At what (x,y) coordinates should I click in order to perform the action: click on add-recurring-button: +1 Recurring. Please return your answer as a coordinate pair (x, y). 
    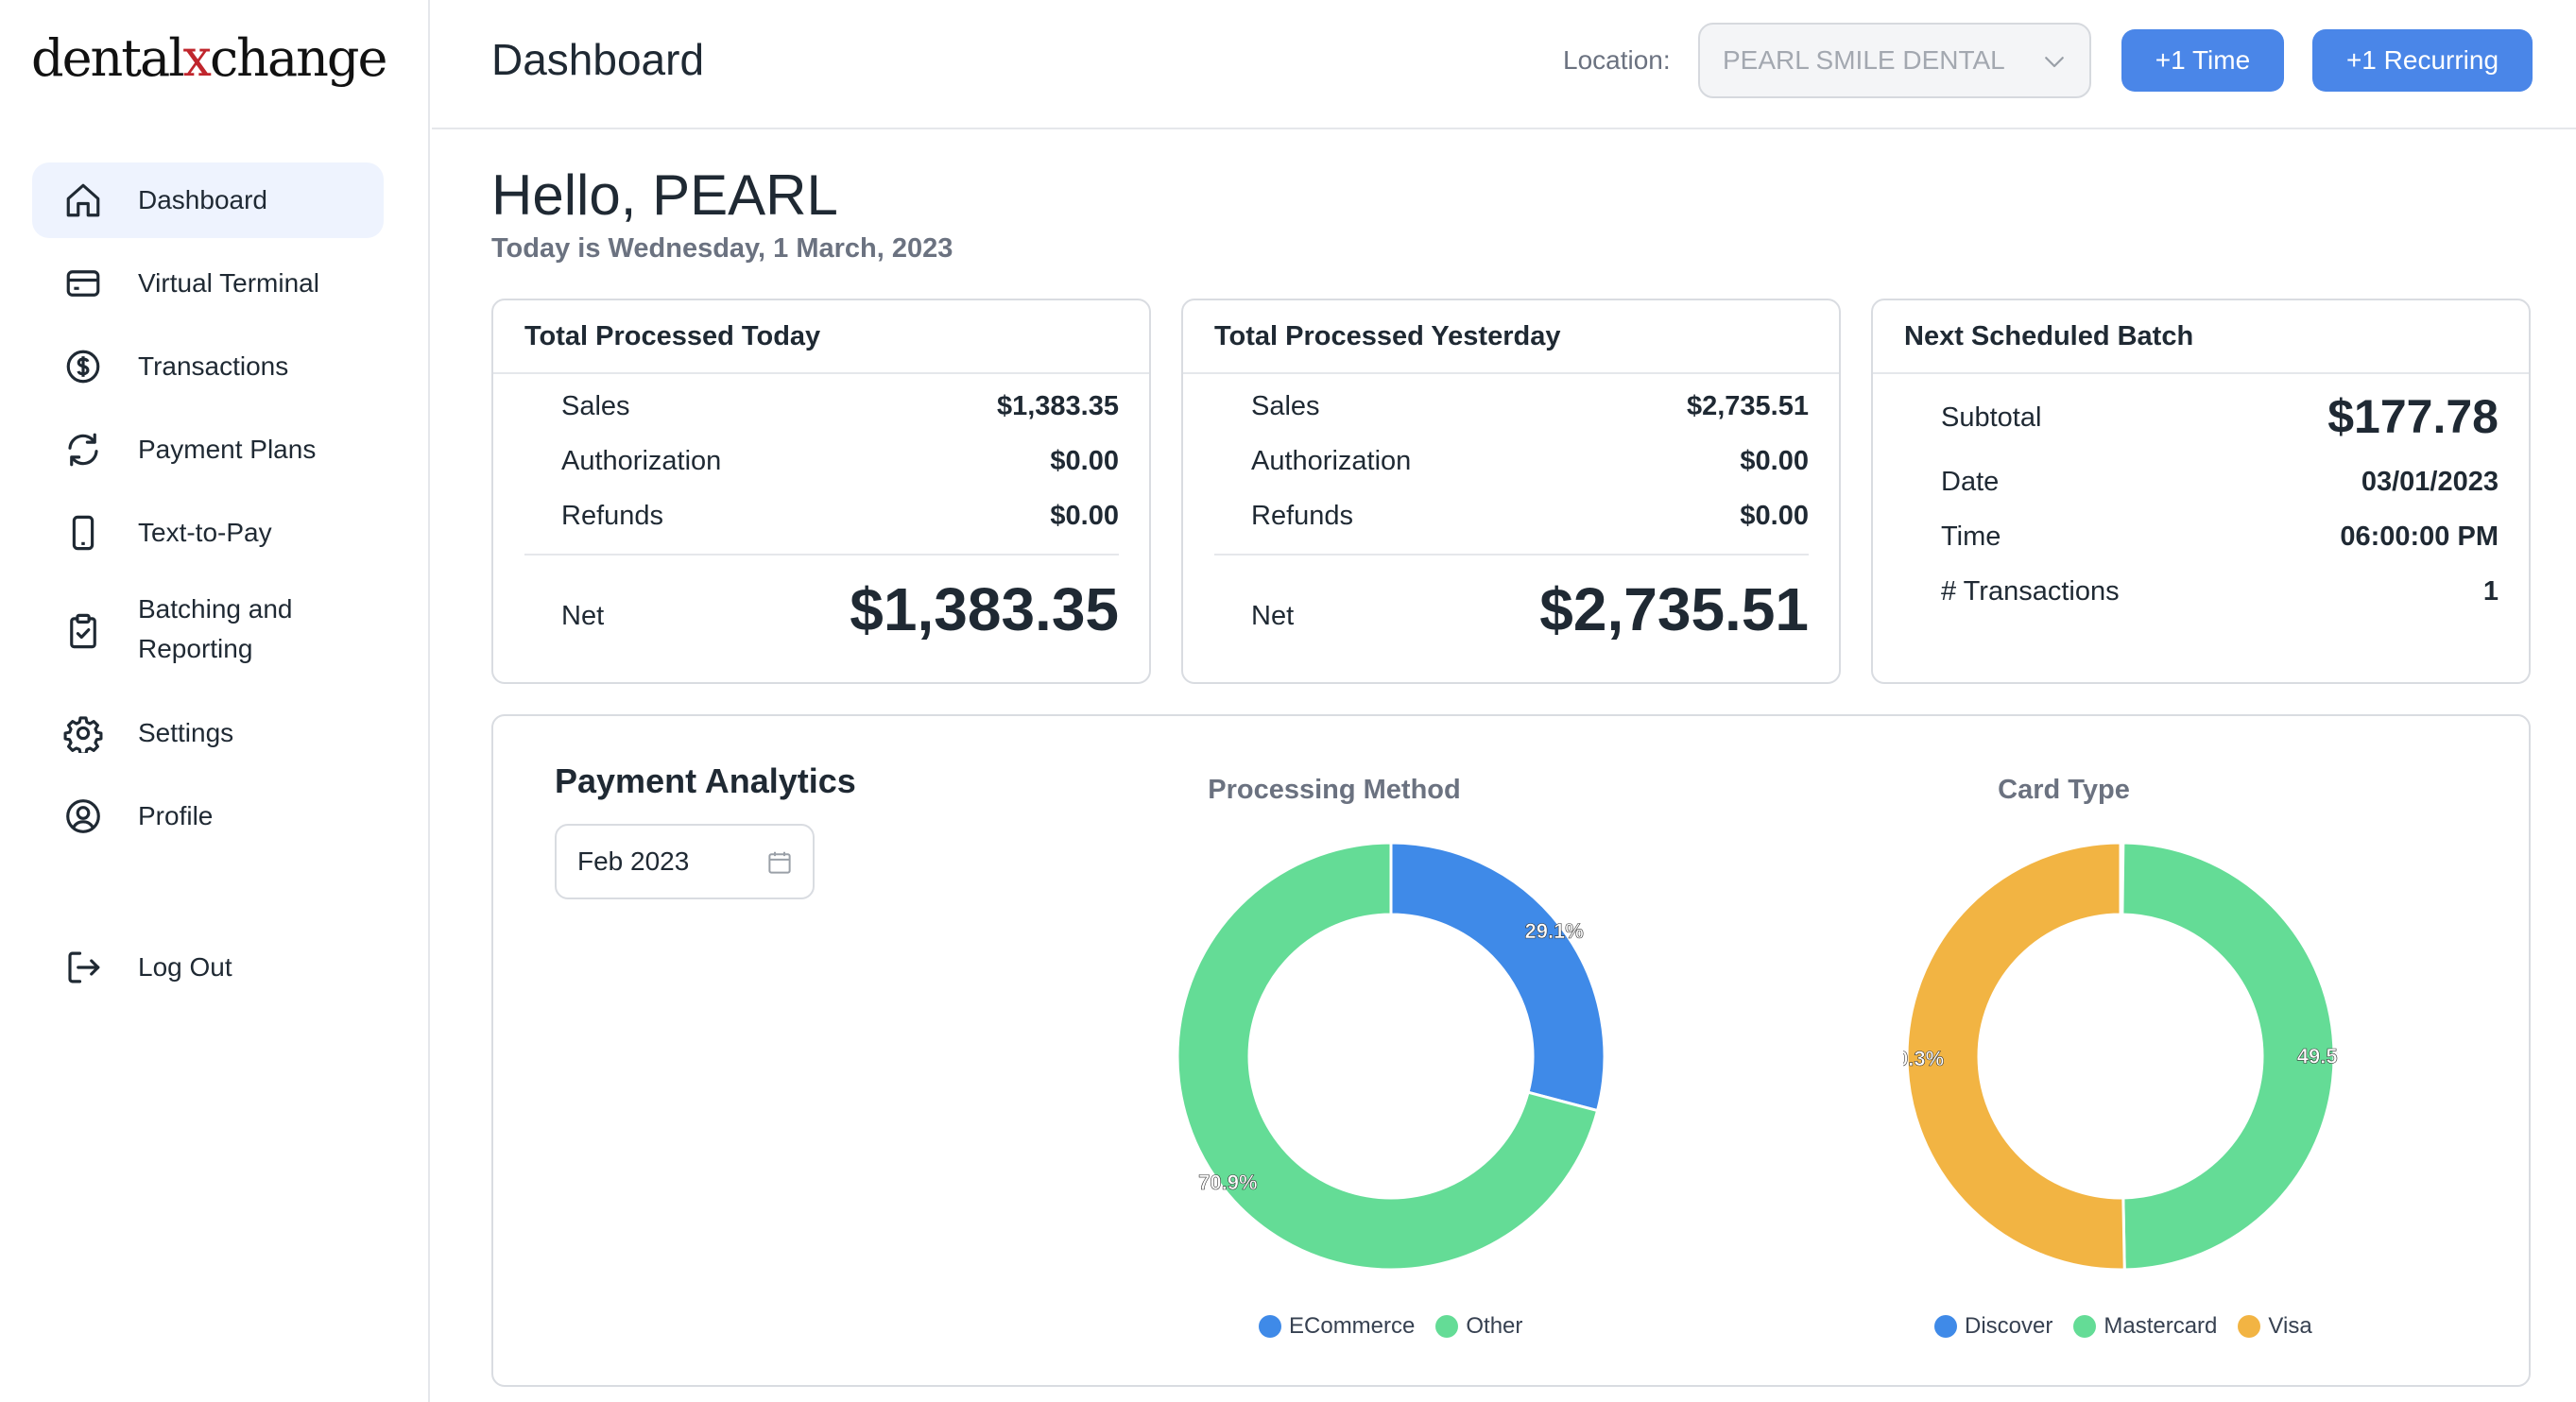
    Looking at the image, I should click on (2422, 60).